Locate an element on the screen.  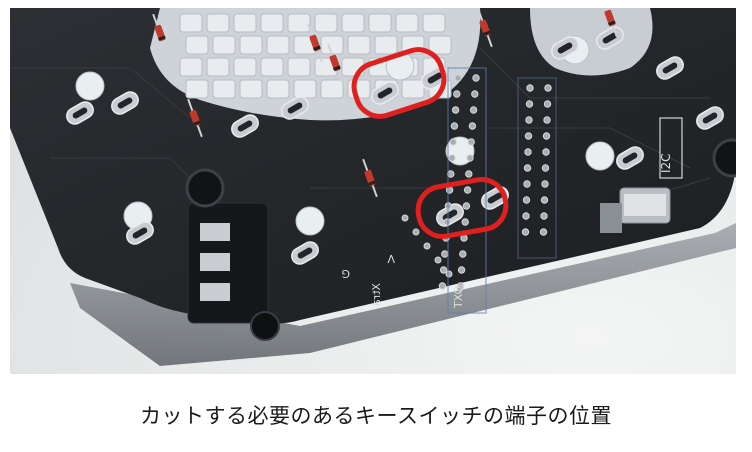
silk-v: V is located at coordinates (391, 258).